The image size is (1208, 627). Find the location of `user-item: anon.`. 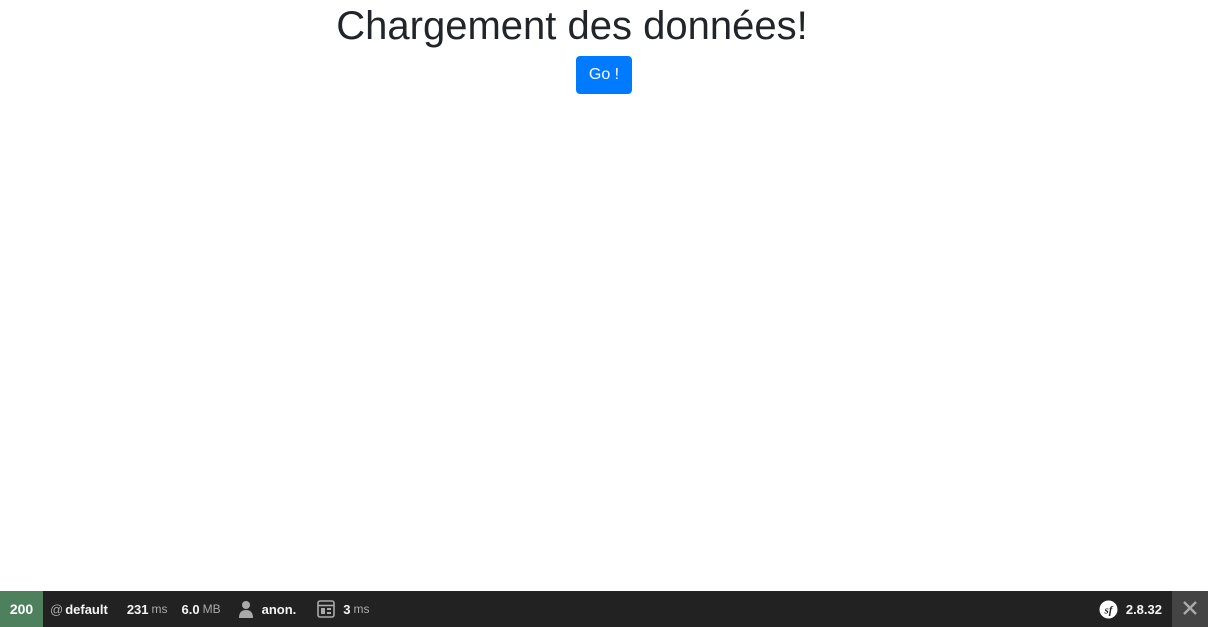

user-item: anon. is located at coordinates (266, 609).